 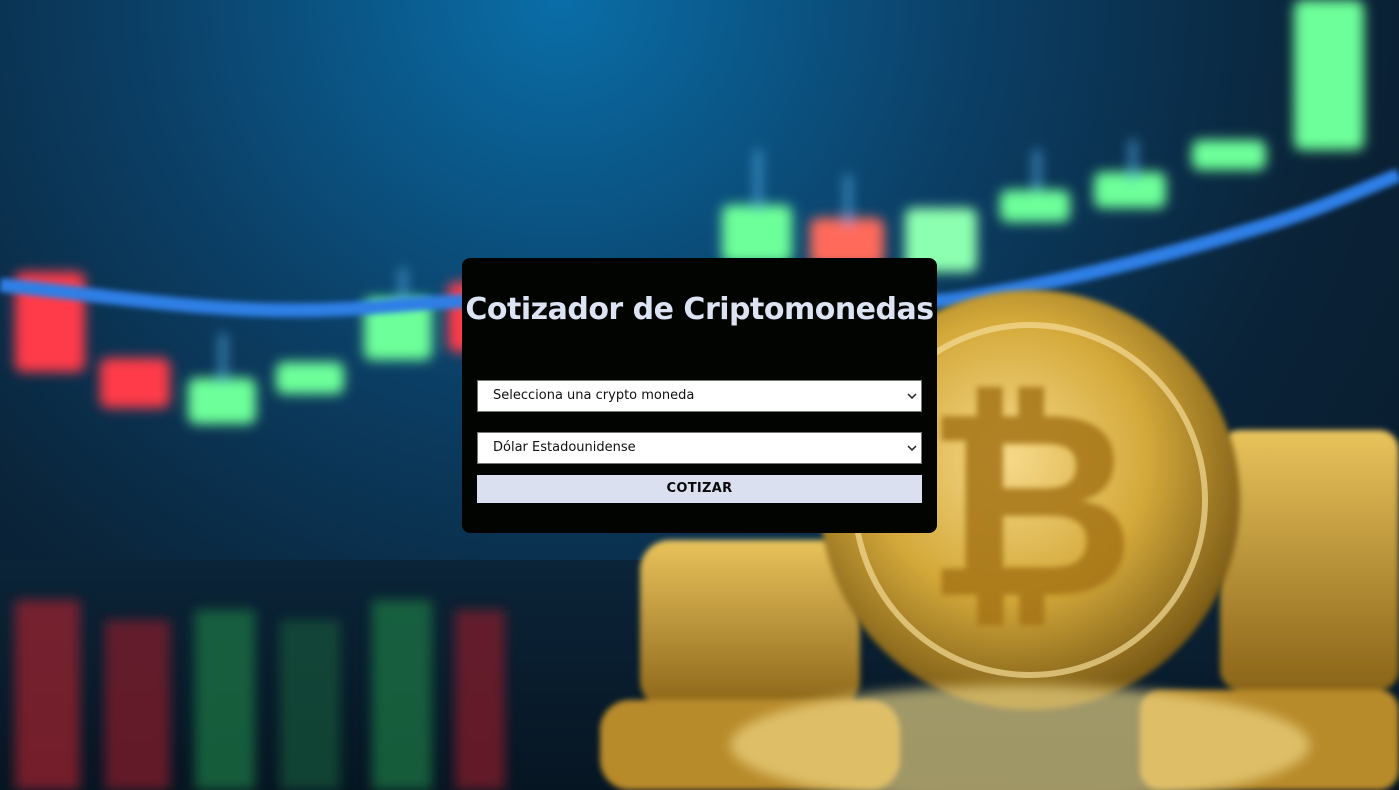 I want to click on currency-select-value: Dólar Estadounidense, so click(x=564, y=447).